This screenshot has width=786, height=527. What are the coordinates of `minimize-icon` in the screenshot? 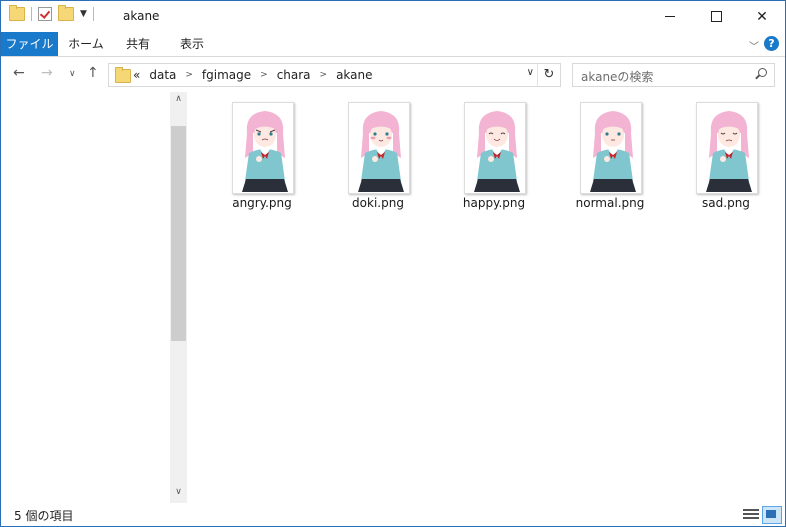 It's located at (670, 16).